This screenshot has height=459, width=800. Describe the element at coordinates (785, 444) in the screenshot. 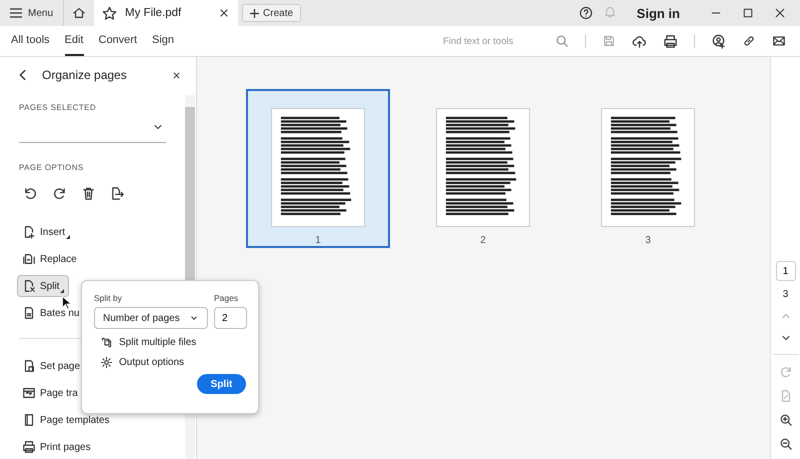

I see `zoom-out-icon` at that location.